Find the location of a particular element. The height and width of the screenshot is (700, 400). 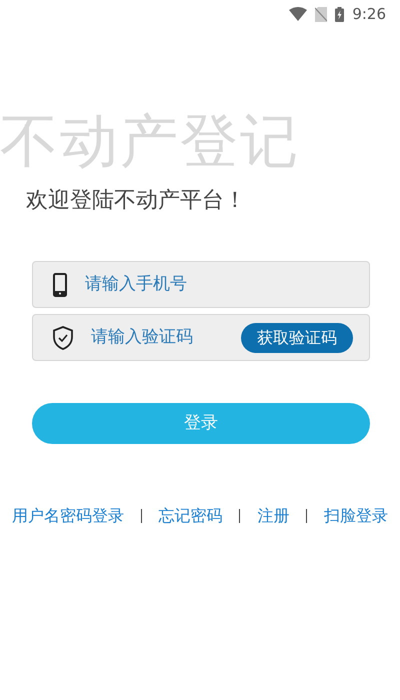

no-sim-icon is located at coordinates (321, 14).